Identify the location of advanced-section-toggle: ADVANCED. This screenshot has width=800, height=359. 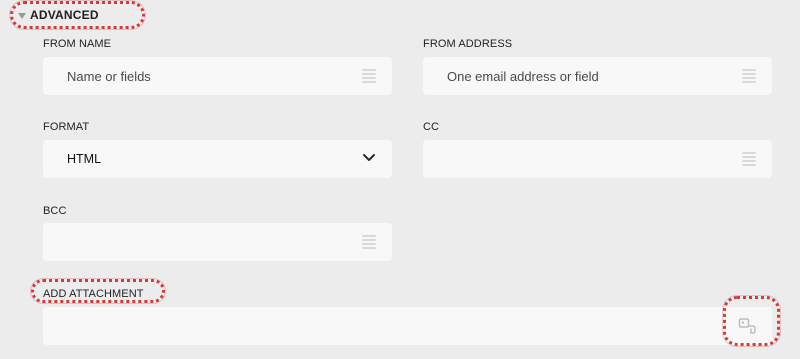
(61, 15).